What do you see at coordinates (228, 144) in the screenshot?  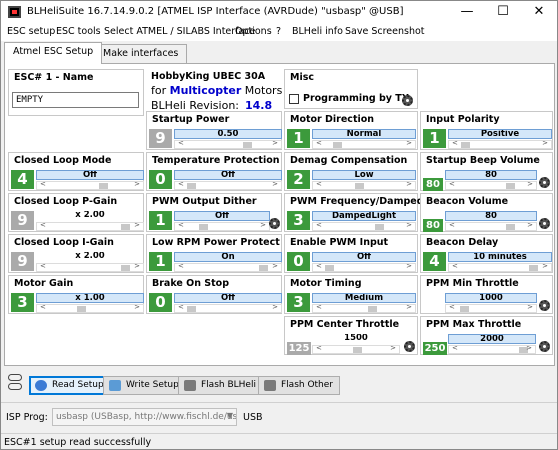 I see `startup-power-slider: < >` at bounding box center [228, 144].